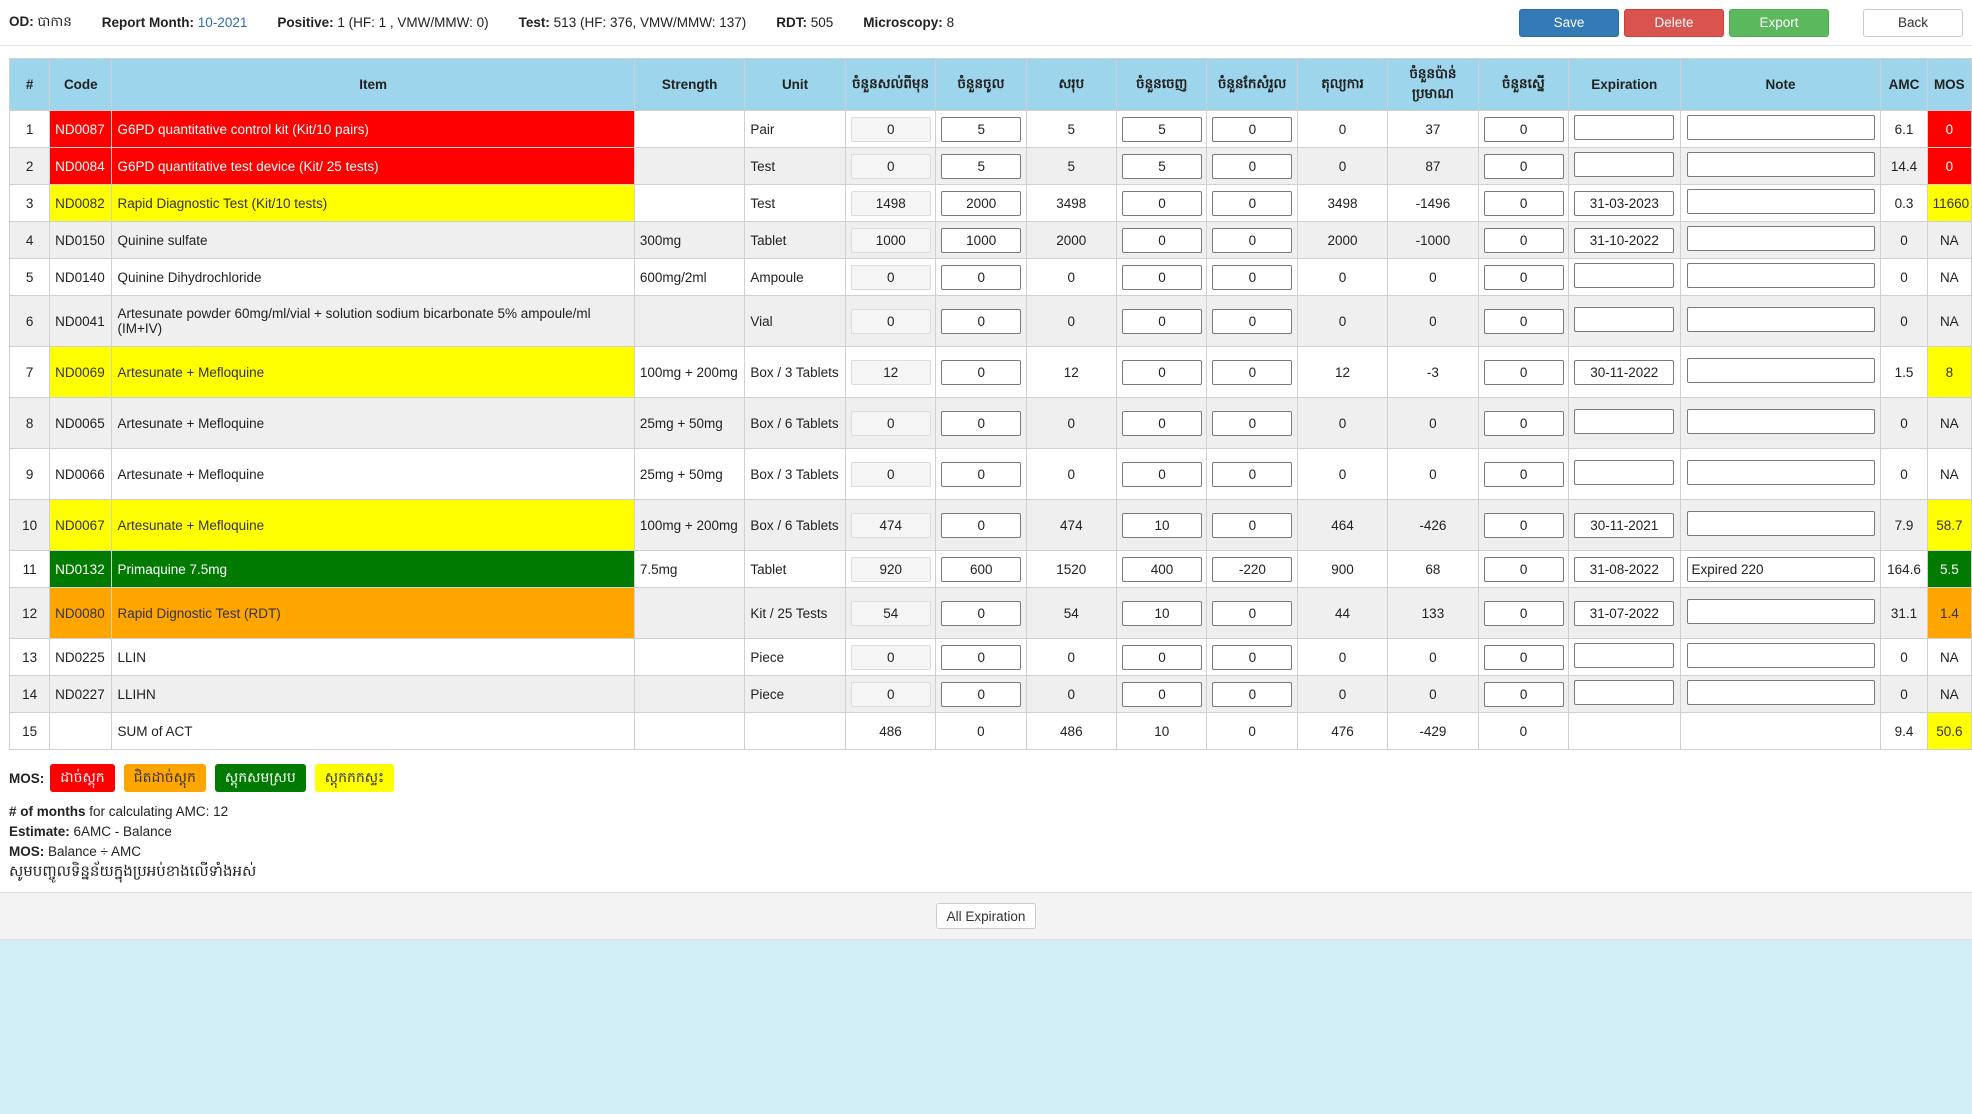  Describe the element at coordinates (1569, 22) in the screenshot. I see `save-button: Save` at that location.